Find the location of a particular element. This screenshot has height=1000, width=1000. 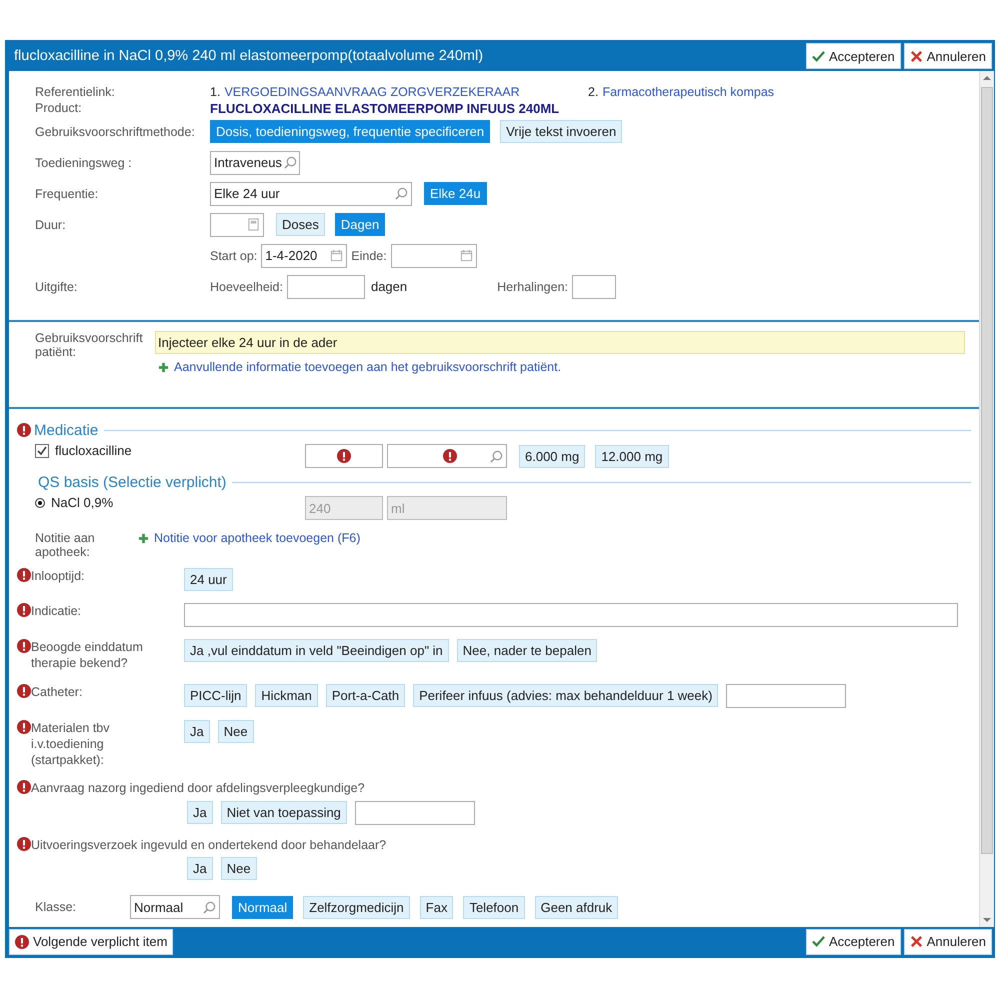

field-label: Product: is located at coordinates (59, 108).